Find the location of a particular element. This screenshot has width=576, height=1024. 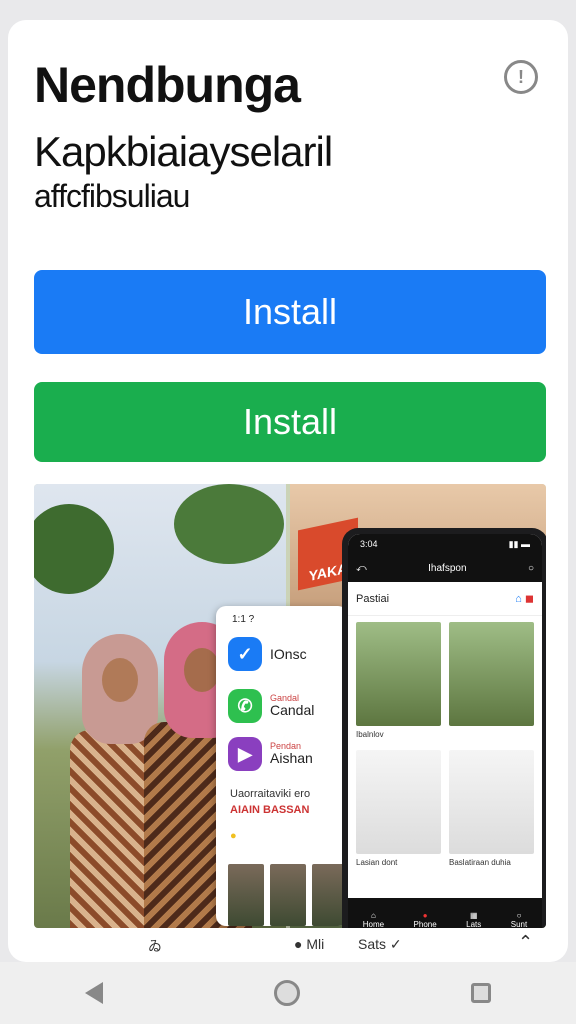

grid-item: Lasian dont is located at coordinates (398, 810).